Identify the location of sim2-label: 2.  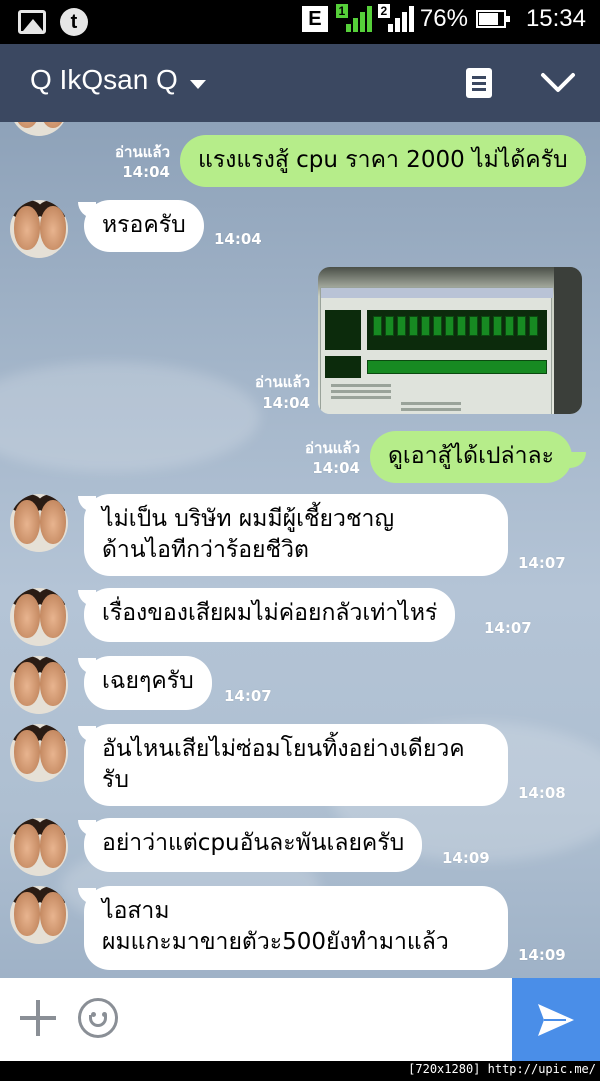
(383, 11).